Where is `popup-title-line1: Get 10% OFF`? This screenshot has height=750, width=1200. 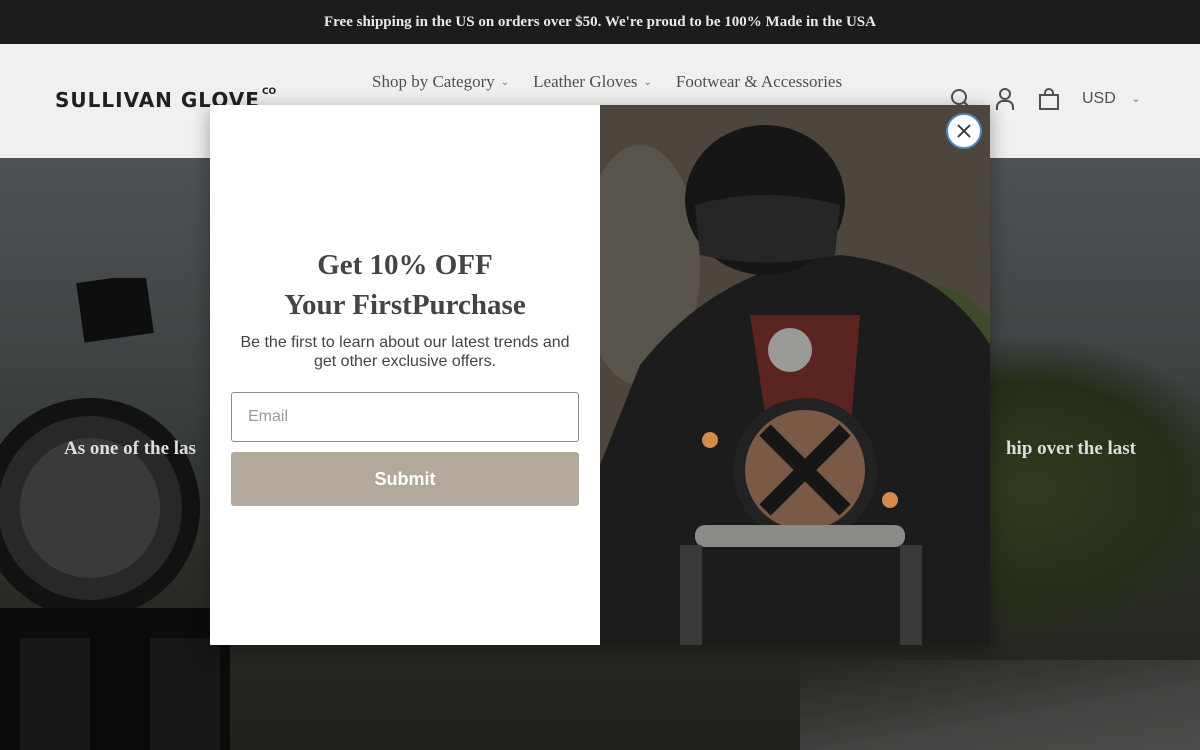
popup-title-line1: Get 10% OFF is located at coordinates (405, 265).